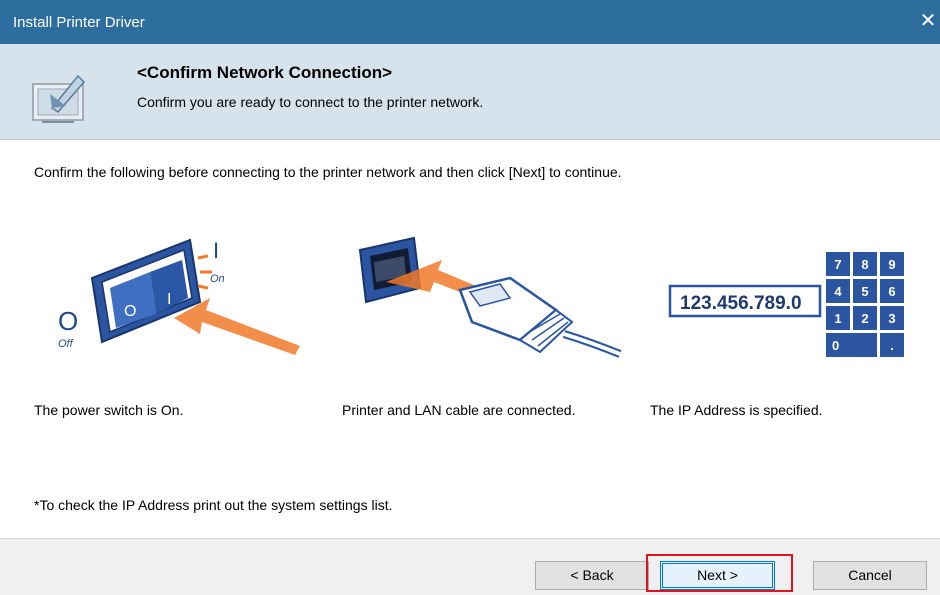  Describe the element at coordinates (891, 264) in the screenshot. I see `keypad-key-label: 9` at that location.